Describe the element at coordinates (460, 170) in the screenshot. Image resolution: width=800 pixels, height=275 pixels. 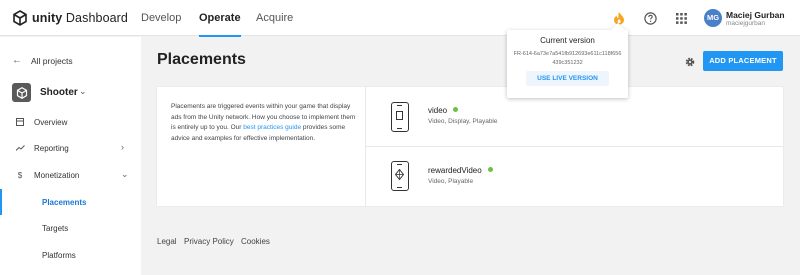
I see `placement-name: rewardedVideo` at that location.